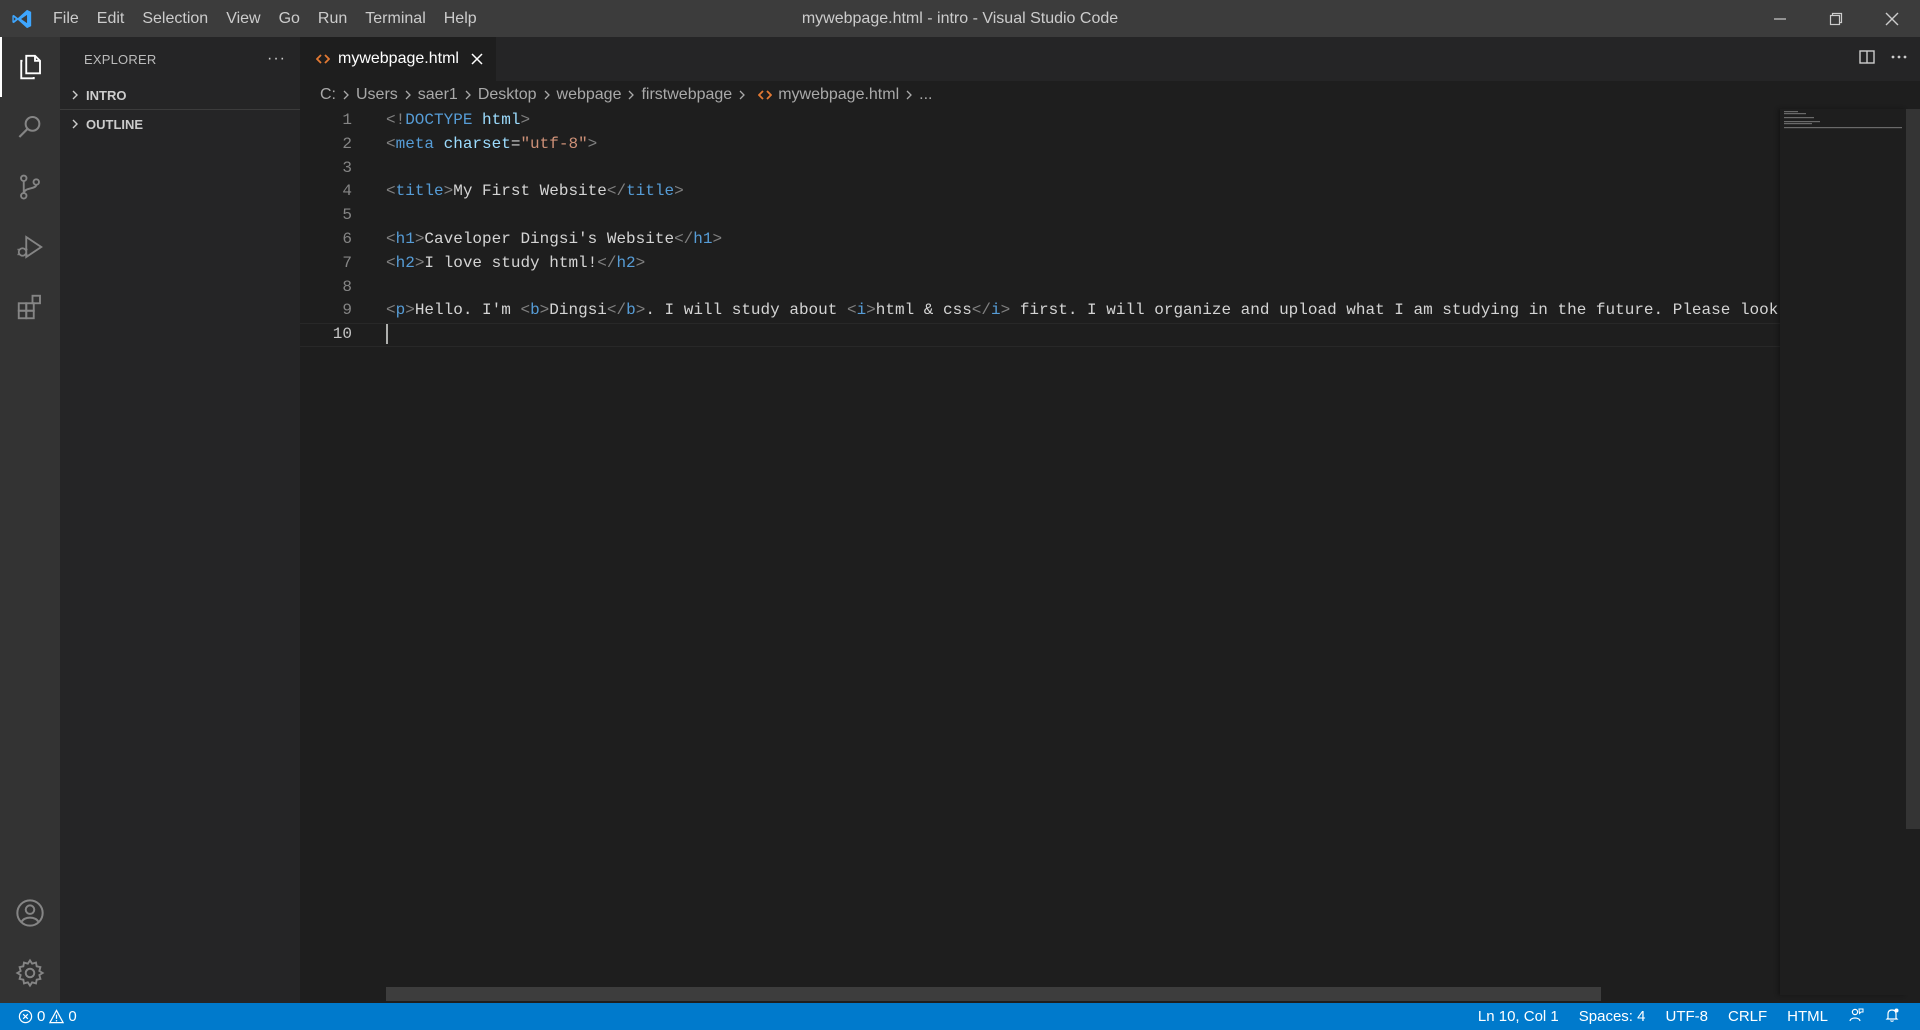 The width and height of the screenshot is (1920, 1030). Describe the element at coordinates (30, 127) in the screenshot. I see `search-button` at that location.